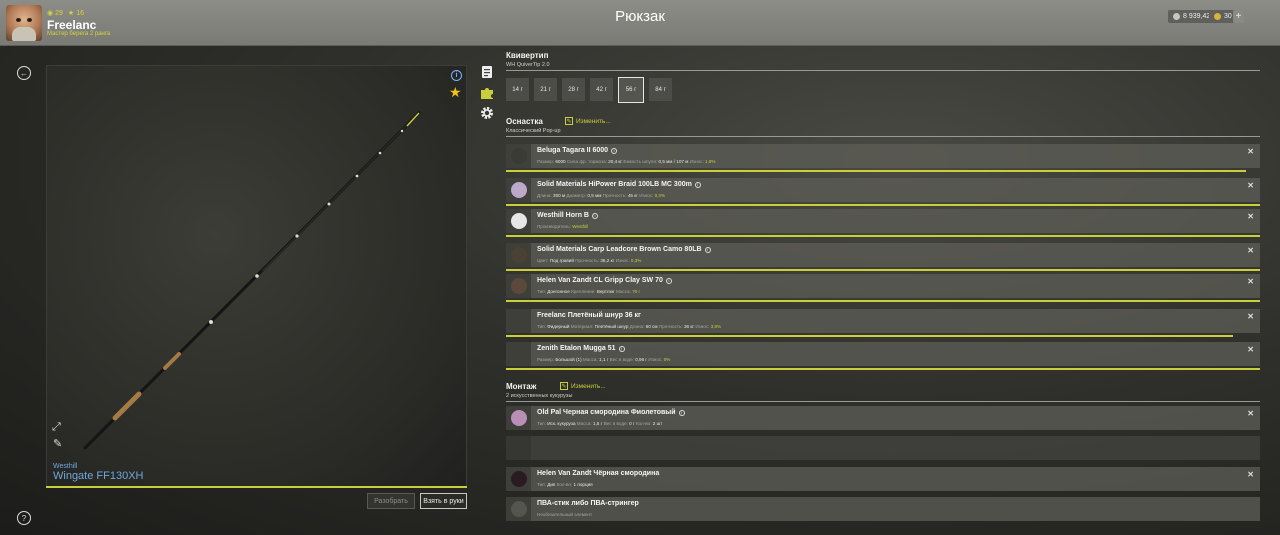  What do you see at coordinates (539, 396) in the screenshot?
I see `mount-section-subtitle: 2 искусственных кукурузы` at bounding box center [539, 396].